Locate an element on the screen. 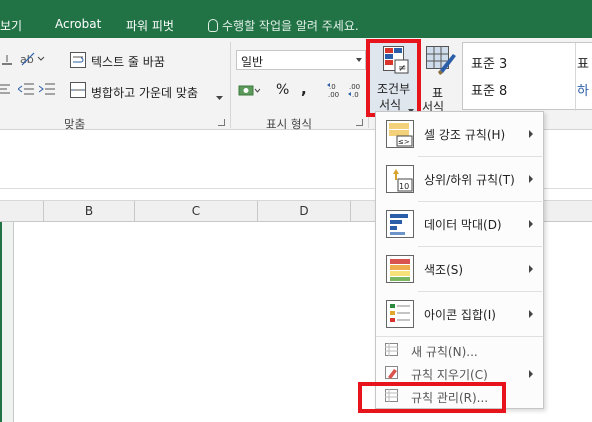 The image size is (592, 422). alignment-group-label: 맞춤 is located at coordinates (75, 124).